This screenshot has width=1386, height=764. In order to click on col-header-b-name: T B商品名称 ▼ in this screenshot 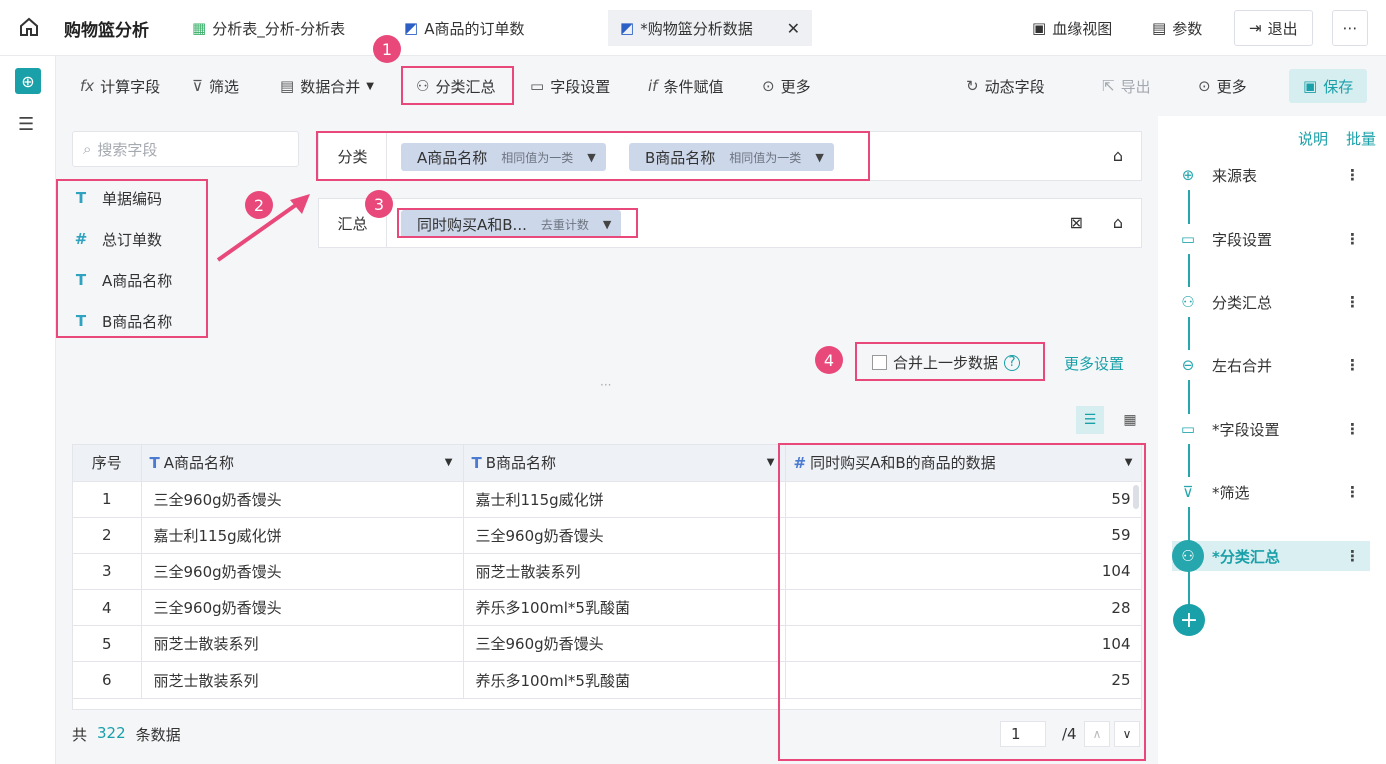, I will do `click(624, 463)`.